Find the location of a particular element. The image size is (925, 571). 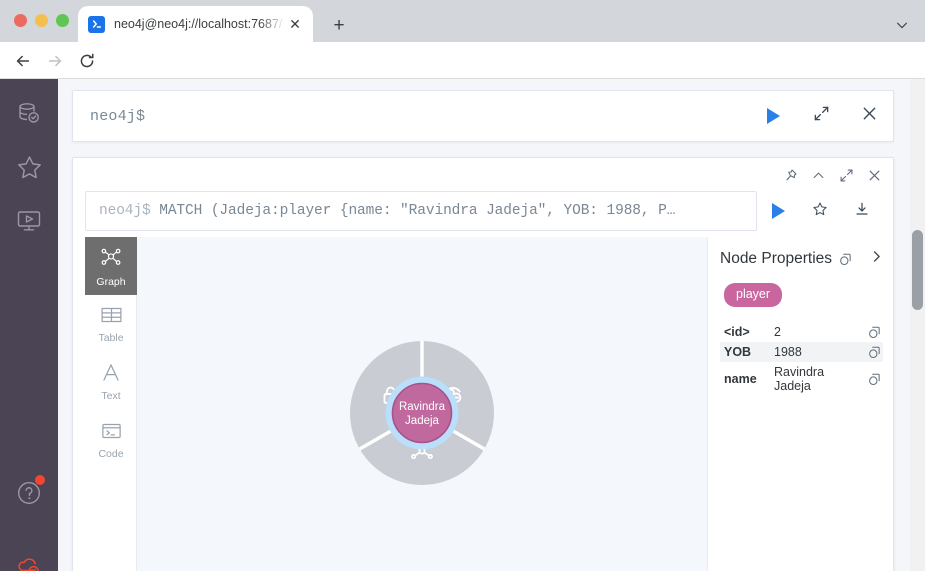

close-window-button is located at coordinates (20, 20).